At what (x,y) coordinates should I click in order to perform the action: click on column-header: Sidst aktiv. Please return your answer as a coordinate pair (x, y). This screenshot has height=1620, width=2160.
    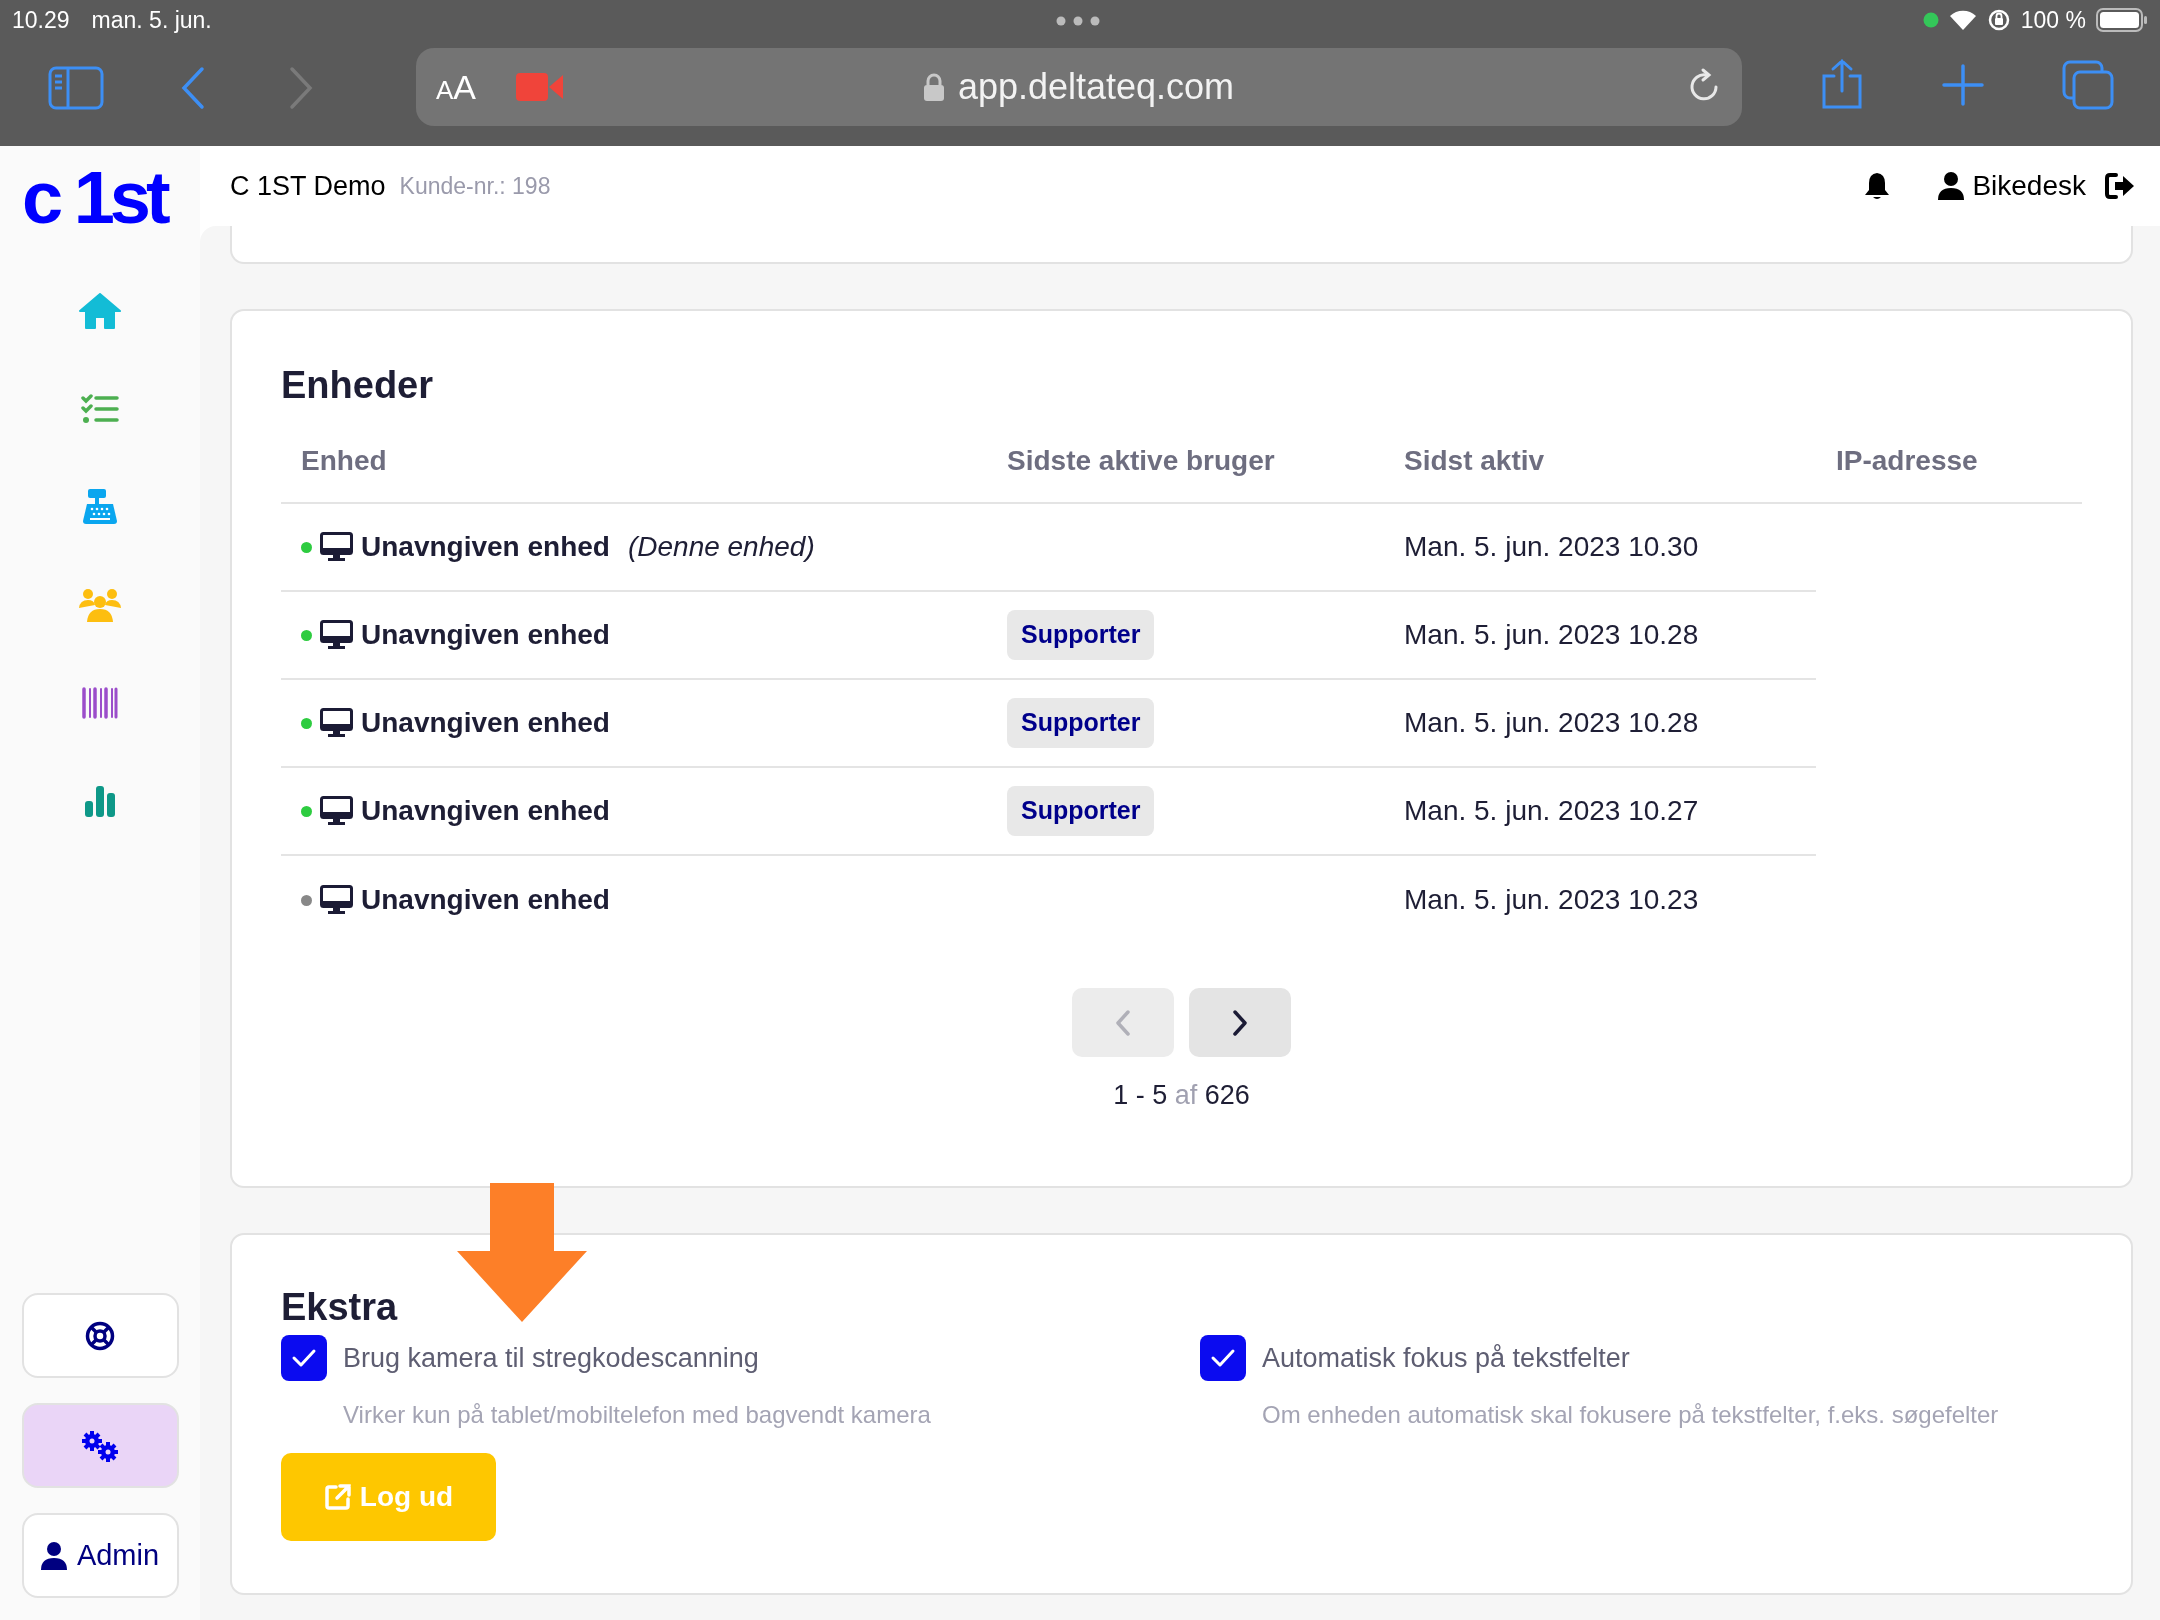
    Looking at the image, I should click on (1474, 461).